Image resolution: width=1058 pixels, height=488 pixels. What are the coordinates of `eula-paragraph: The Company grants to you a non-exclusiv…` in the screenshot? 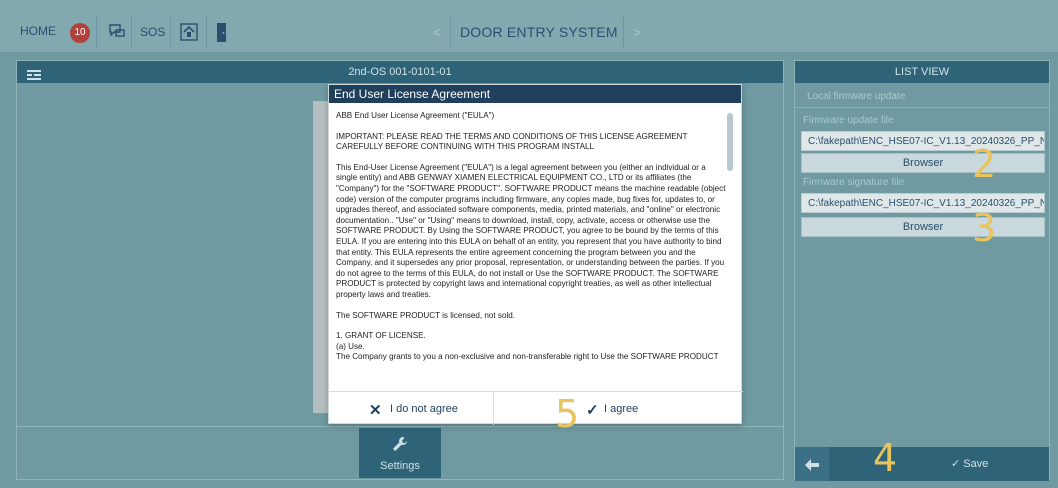 It's located at (527, 357).